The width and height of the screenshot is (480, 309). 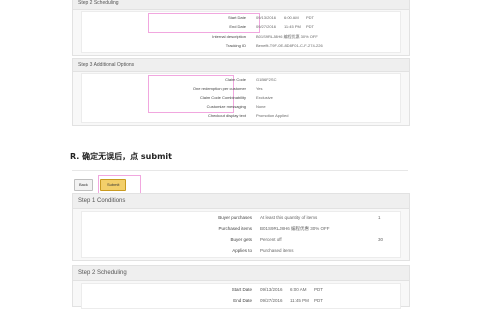 I want to click on bottom-end-date-row: End Date 09/27/2016 11:45 PM PDT, so click(x=241, y=302).